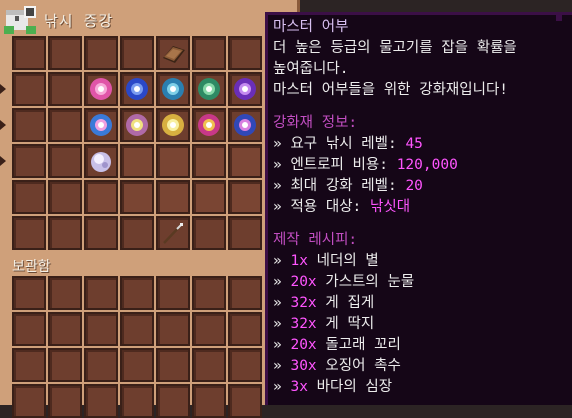 The image size is (572, 418). I want to click on recipe-qty: 20x, so click(303, 345).